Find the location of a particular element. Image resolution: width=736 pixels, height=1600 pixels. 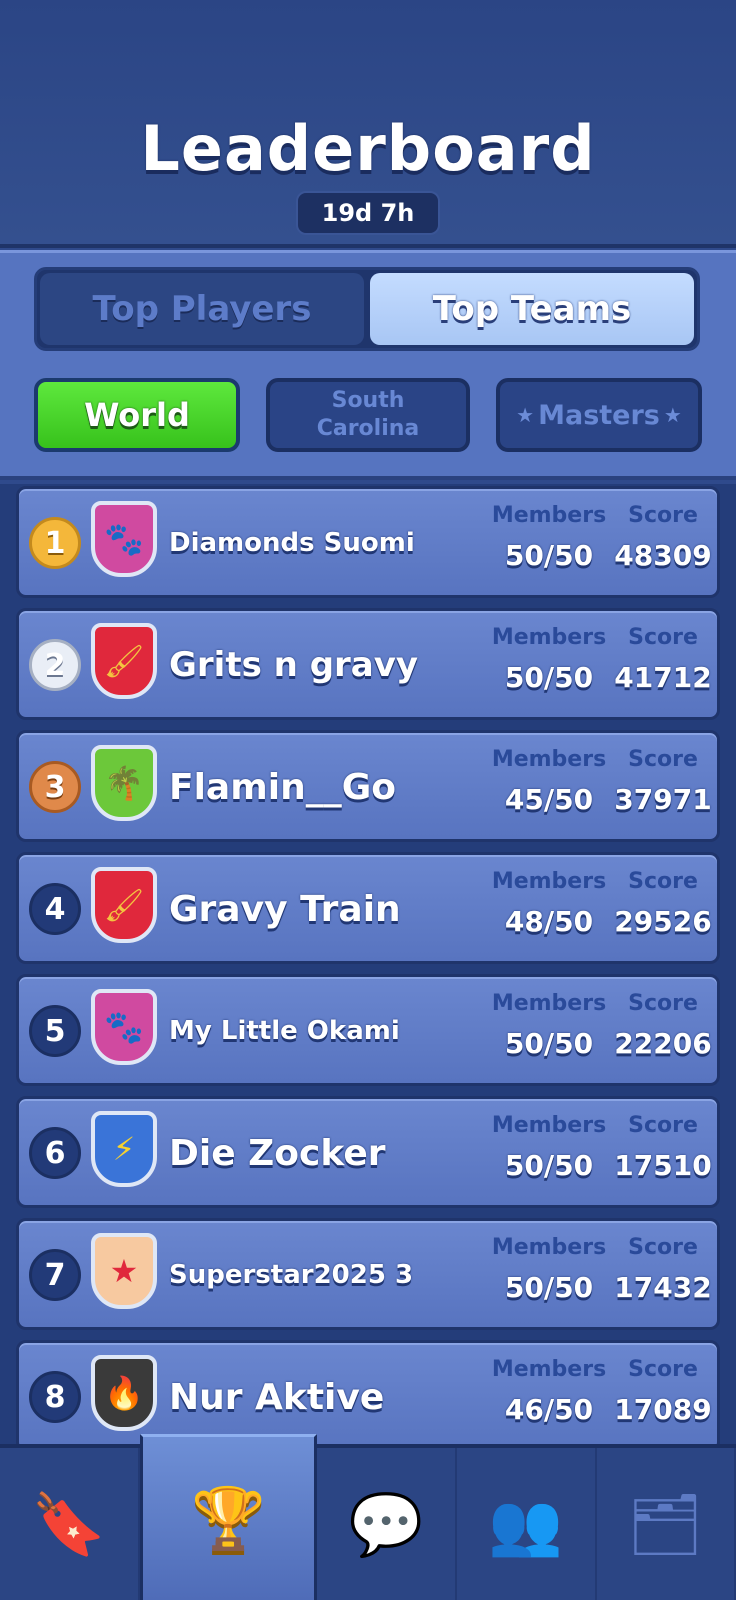

rank-badge: 6 is located at coordinates (55, 1153).